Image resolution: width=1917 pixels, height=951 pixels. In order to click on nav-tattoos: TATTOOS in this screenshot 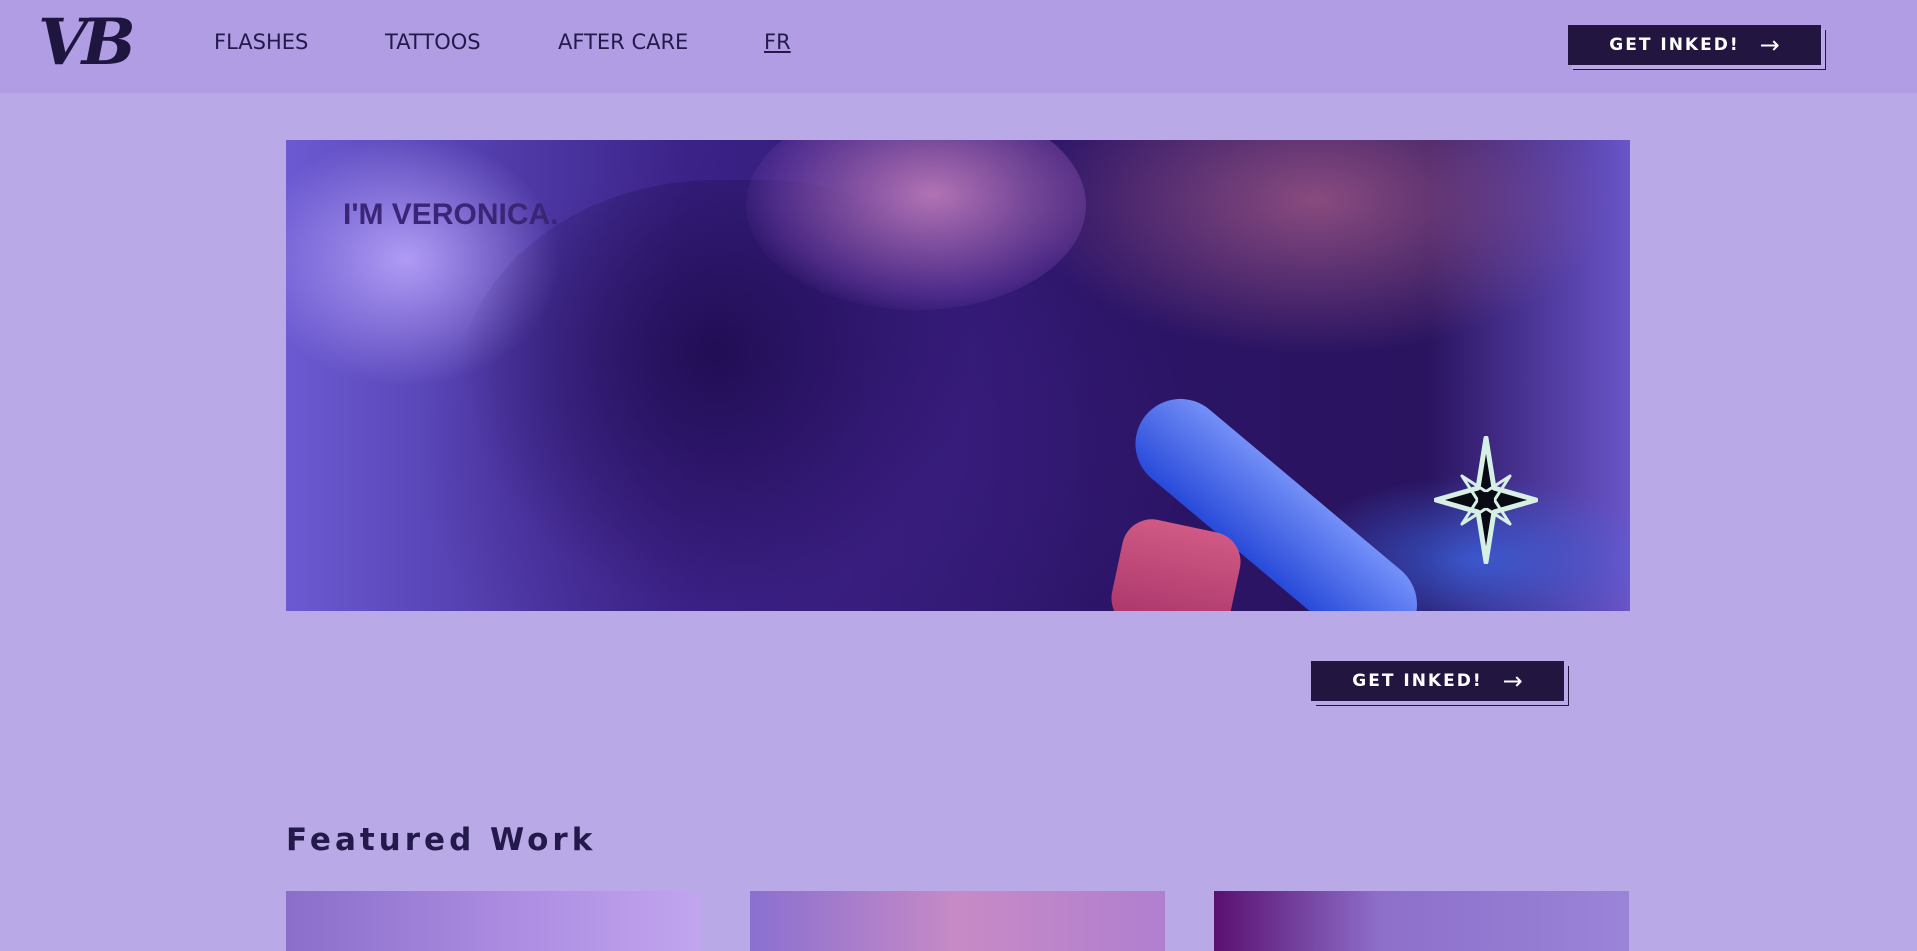, I will do `click(433, 42)`.